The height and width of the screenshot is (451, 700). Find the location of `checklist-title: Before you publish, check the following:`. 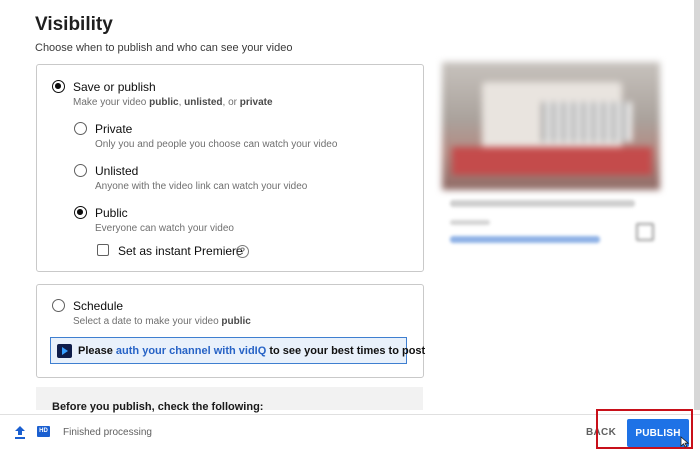

checklist-title: Before you publish, check the following: is located at coordinates (158, 407).